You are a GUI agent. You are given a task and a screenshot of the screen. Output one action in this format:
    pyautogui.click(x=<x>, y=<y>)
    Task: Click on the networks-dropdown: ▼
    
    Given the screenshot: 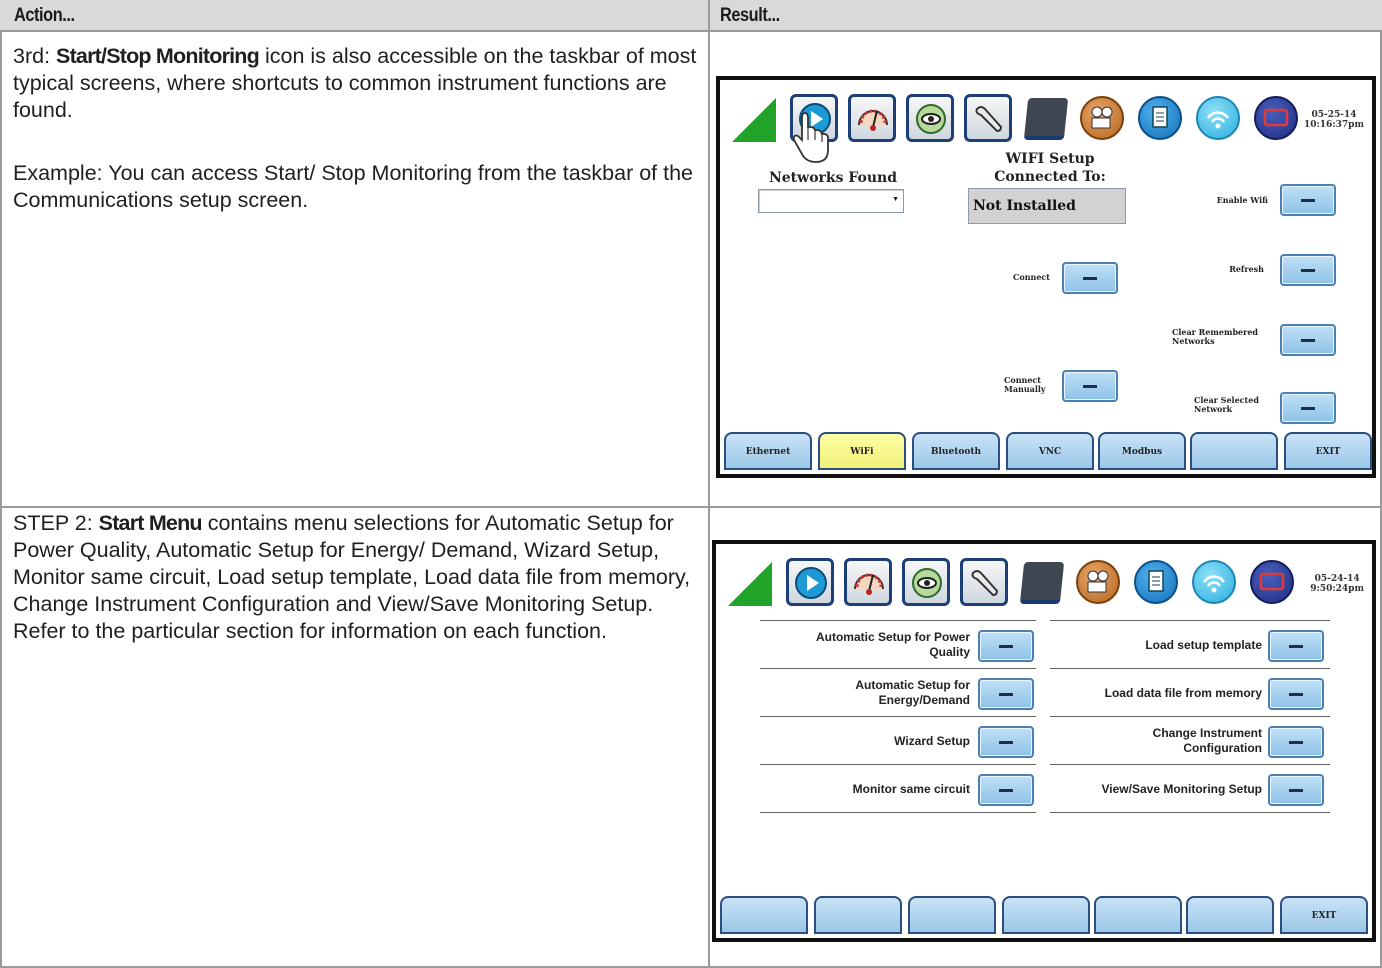 What is the action you would take?
    pyautogui.click(x=831, y=201)
    